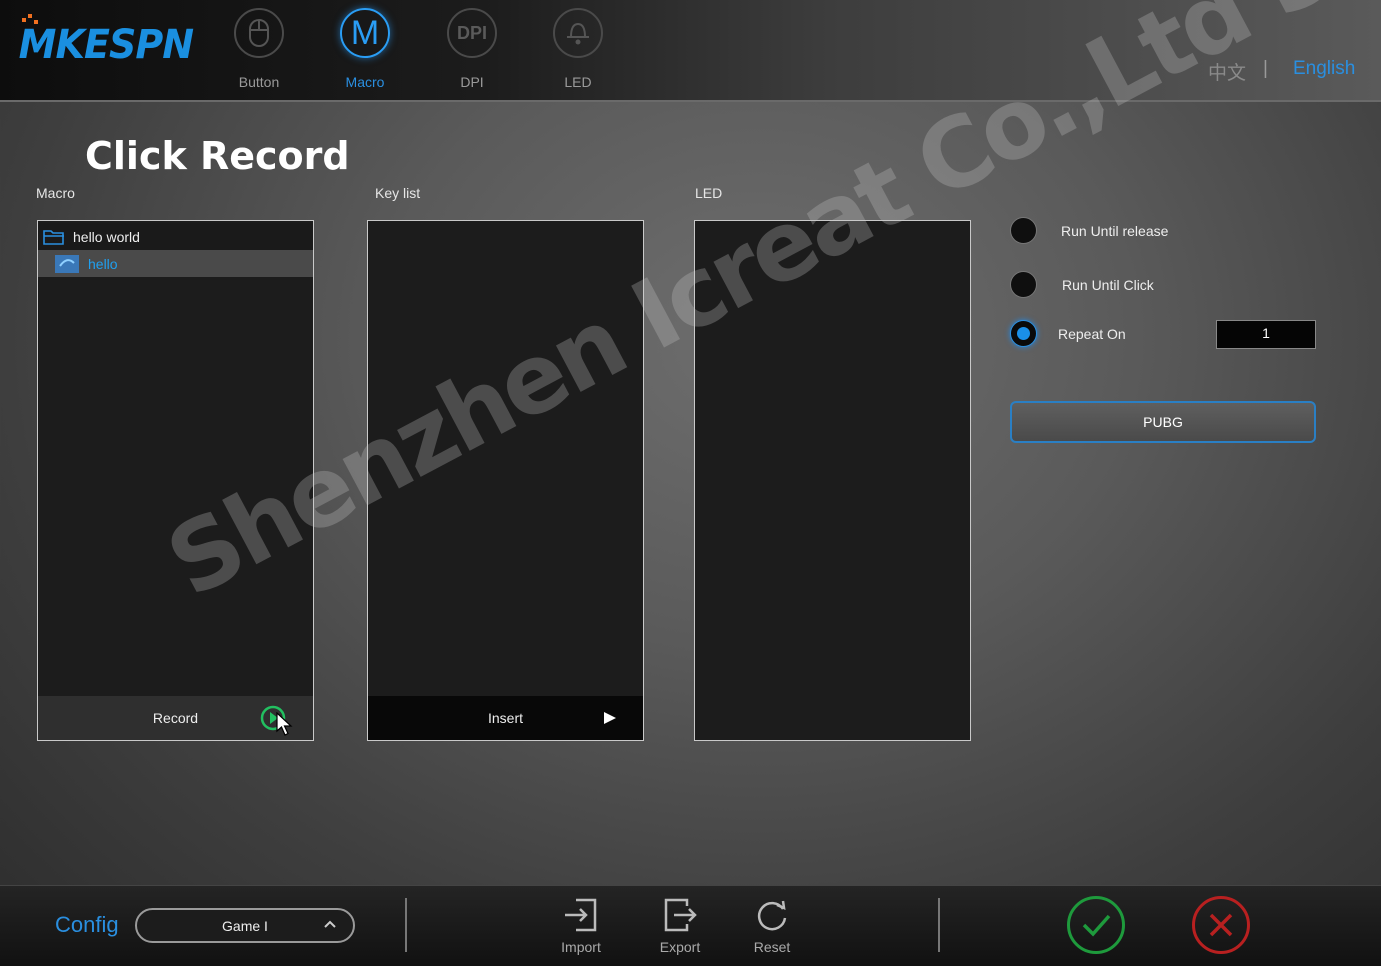  I want to click on macro-section-label: Macro, so click(55, 193).